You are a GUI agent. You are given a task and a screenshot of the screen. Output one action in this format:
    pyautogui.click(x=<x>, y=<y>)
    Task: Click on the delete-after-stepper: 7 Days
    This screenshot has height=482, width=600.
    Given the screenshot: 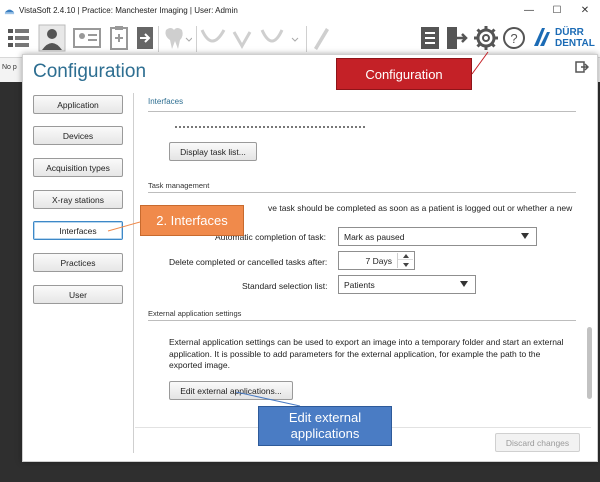 What is the action you would take?
    pyautogui.click(x=376, y=260)
    